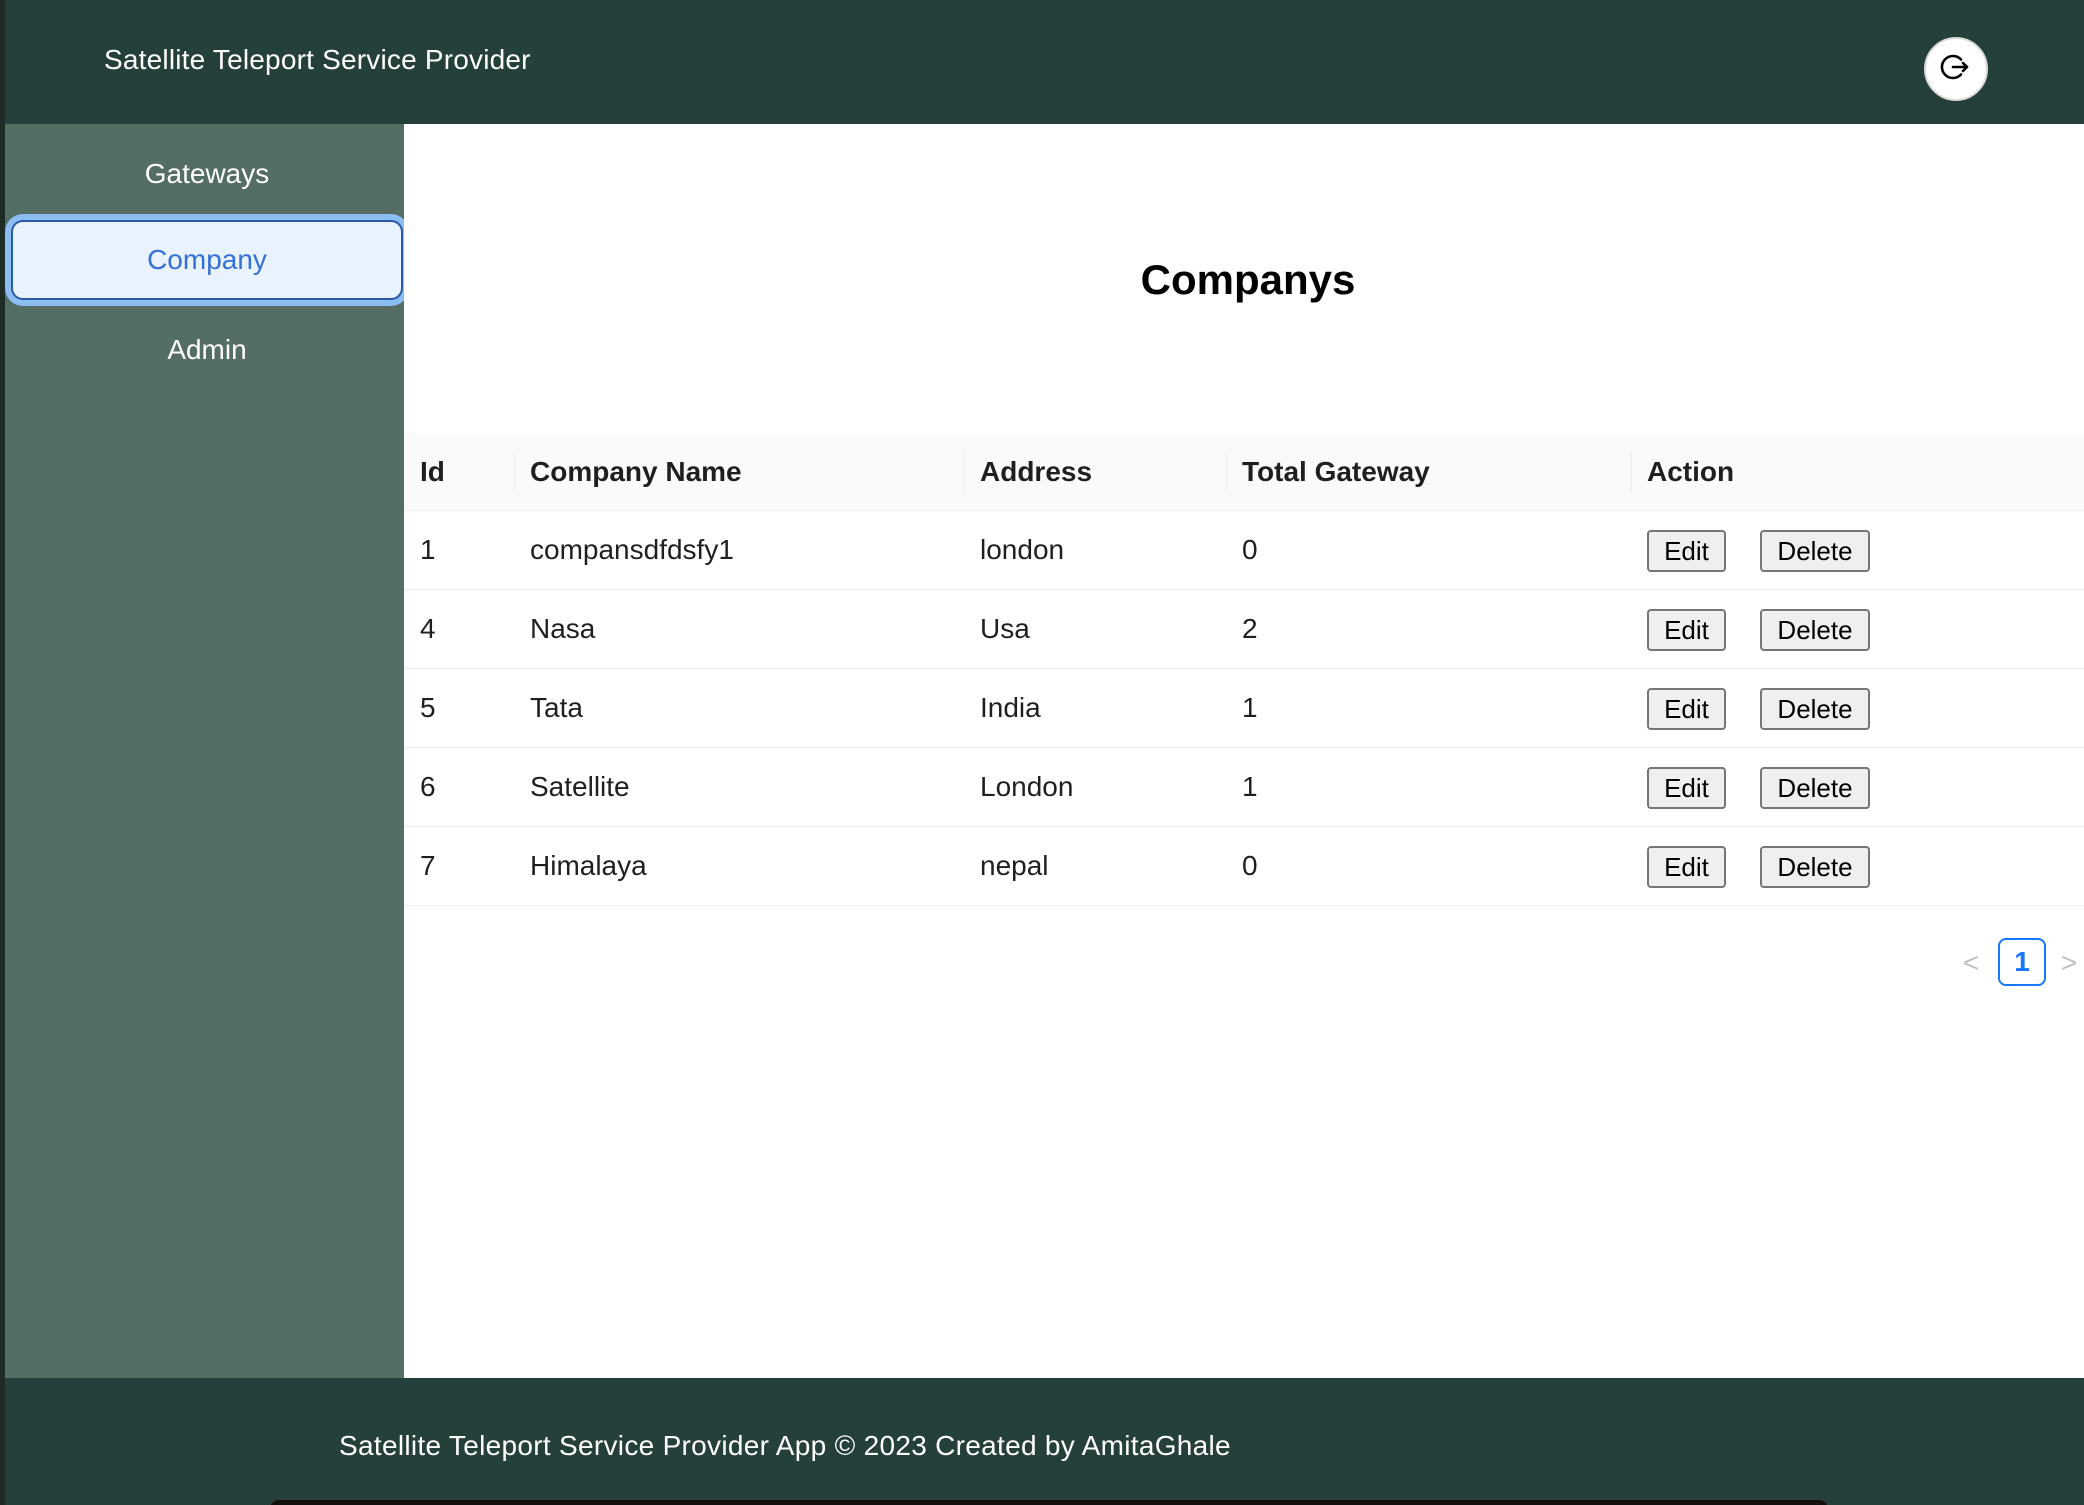 The width and height of the screenshot is (2084, 1505). What do you see at coordinates (636, 471) in the screenshot?
I see `column-header-company-name: Company Name` at bounding box center [636, 471].